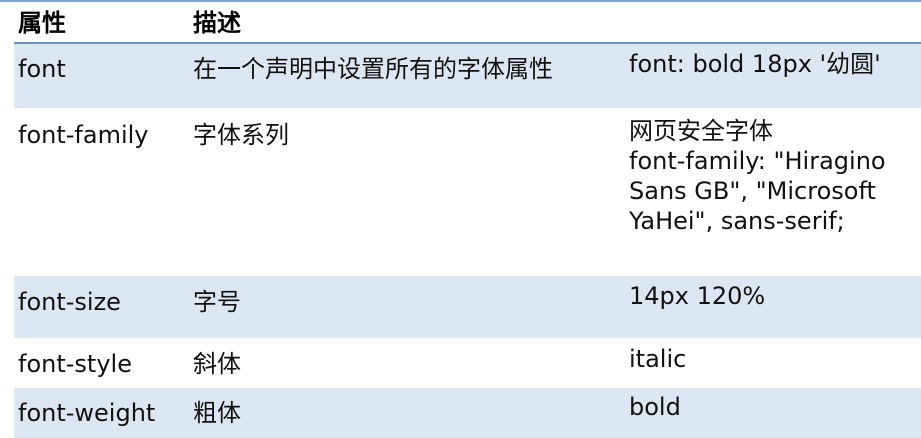  Describe the element at coordinates (467, 22) in the screenshot. I see `table-header: 属性 描述` at that location.